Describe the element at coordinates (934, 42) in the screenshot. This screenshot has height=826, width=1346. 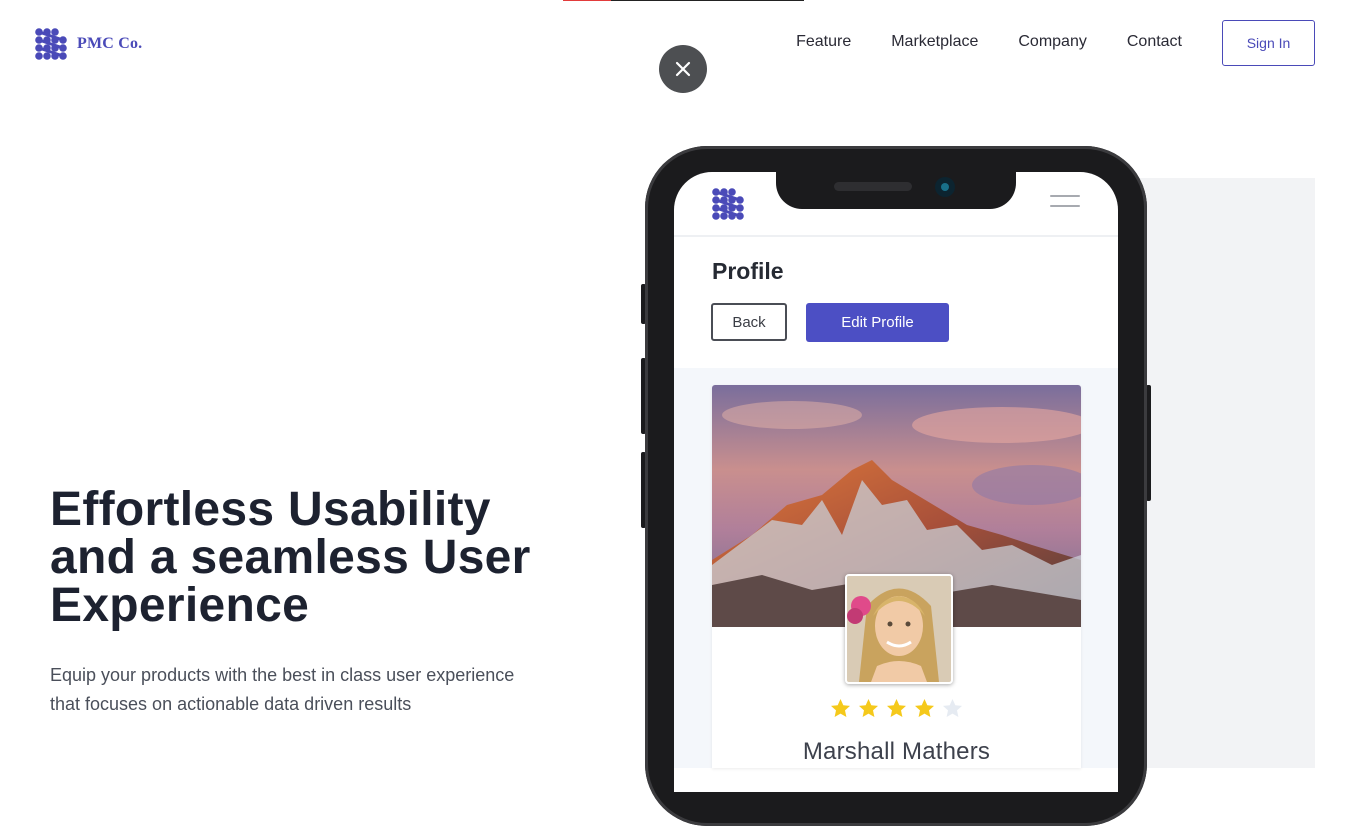
I see `nav-item-marketplace: Marketplace` at that location.